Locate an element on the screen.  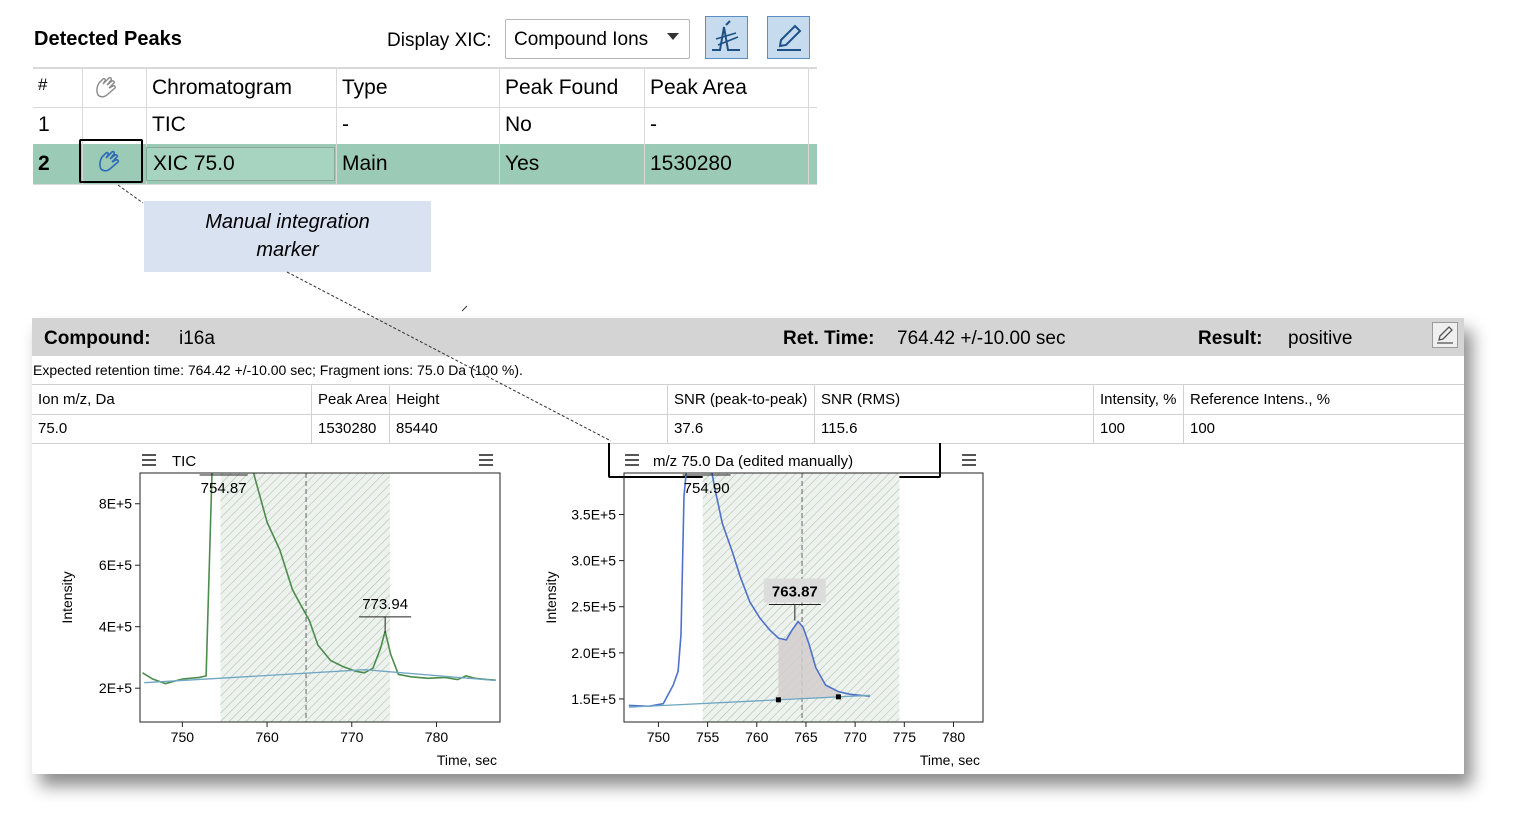
tic-x-tick-label: 780 is located at coordinates (437, 737).